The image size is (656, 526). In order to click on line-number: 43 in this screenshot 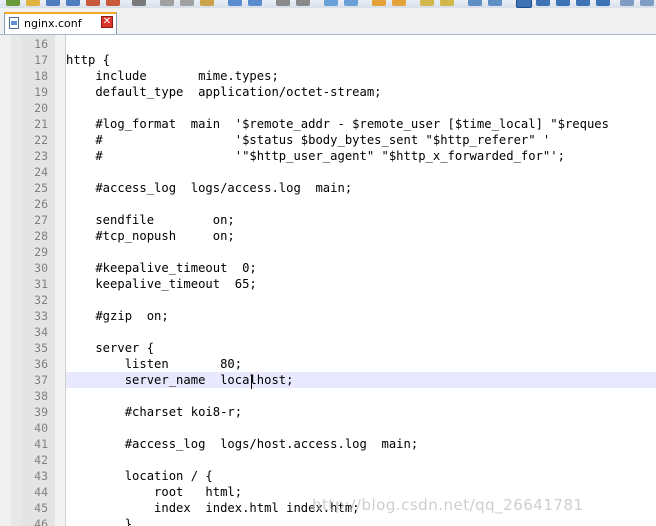, I will do `click(41, 476)`.